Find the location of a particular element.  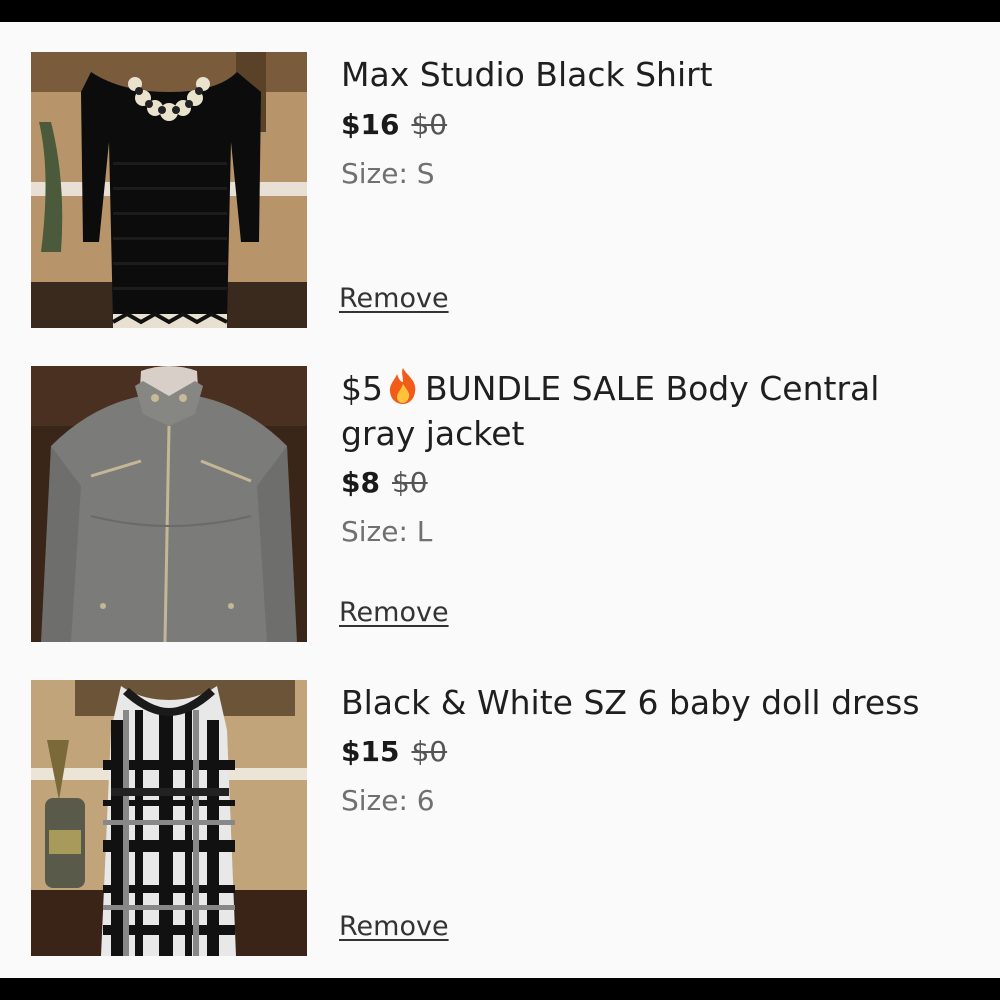

item-price: $16 is located at coordinates (370, 124).